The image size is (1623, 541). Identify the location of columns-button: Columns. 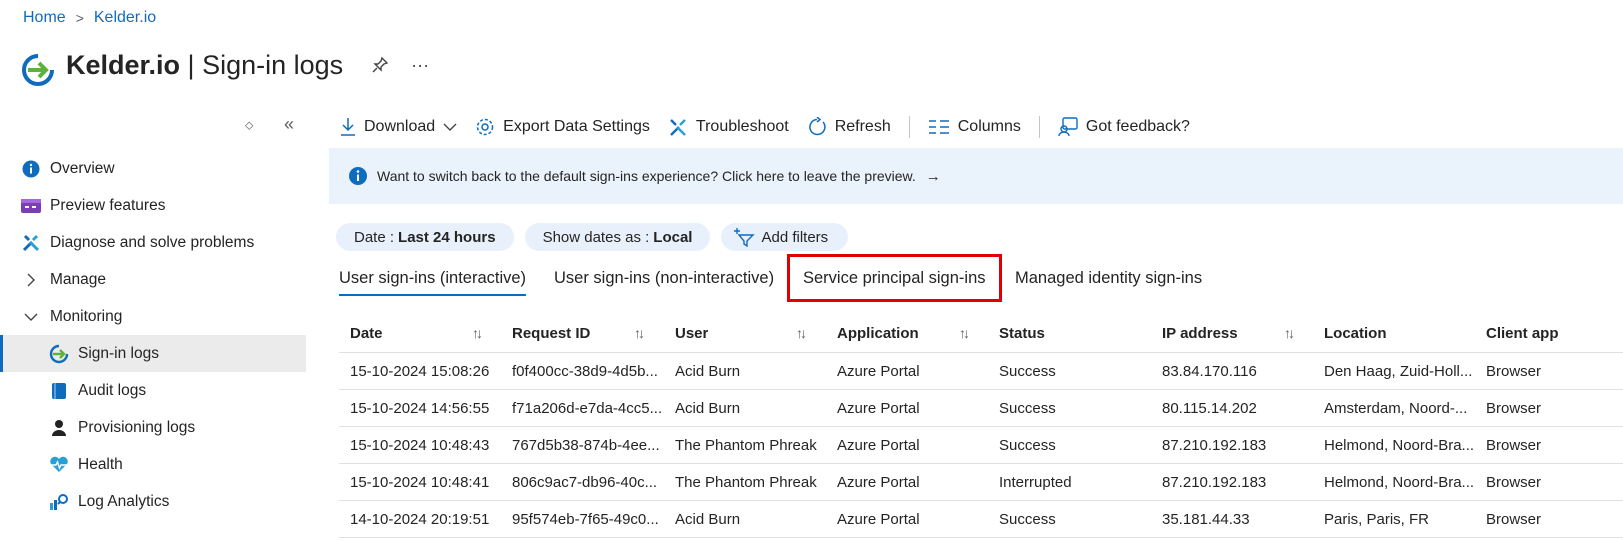
(974, 127).